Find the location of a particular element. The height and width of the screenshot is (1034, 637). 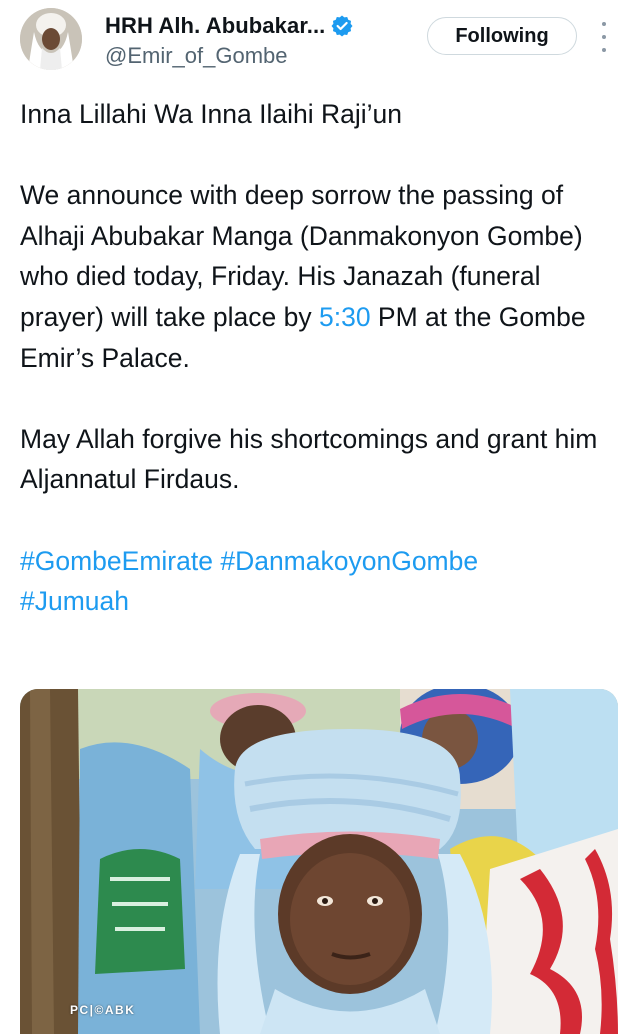

author-handle: @Emir_of_Gombe is located at coordinates (196, 56).